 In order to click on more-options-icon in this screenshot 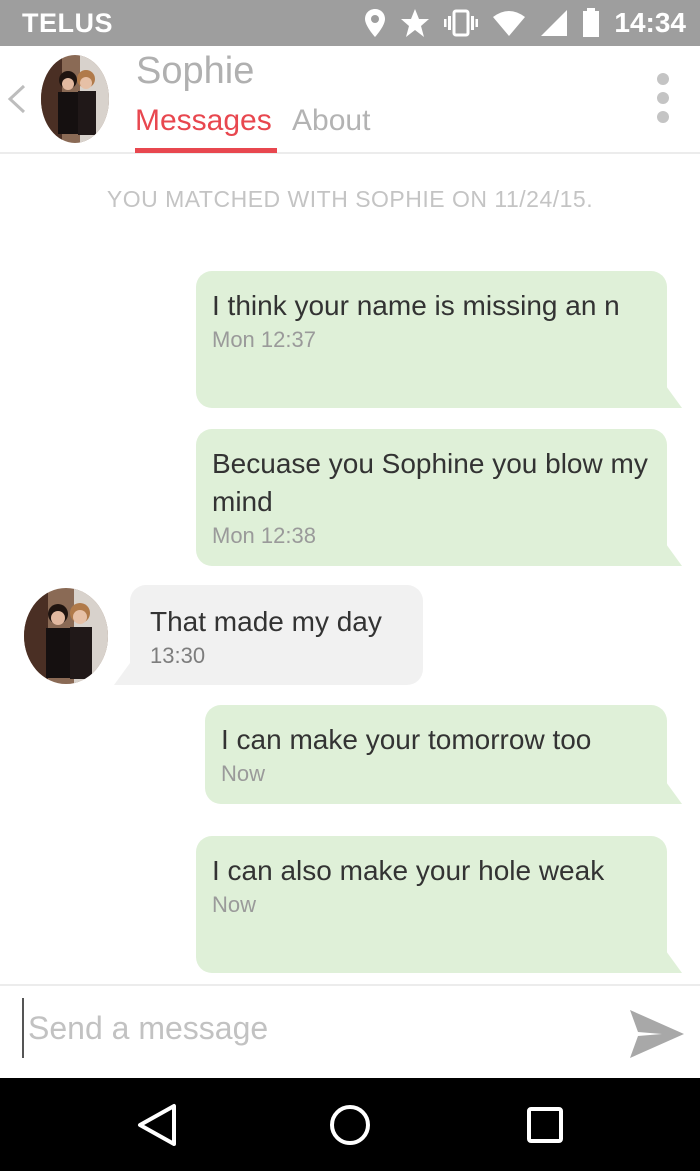, I will do `click(663, 98)`.